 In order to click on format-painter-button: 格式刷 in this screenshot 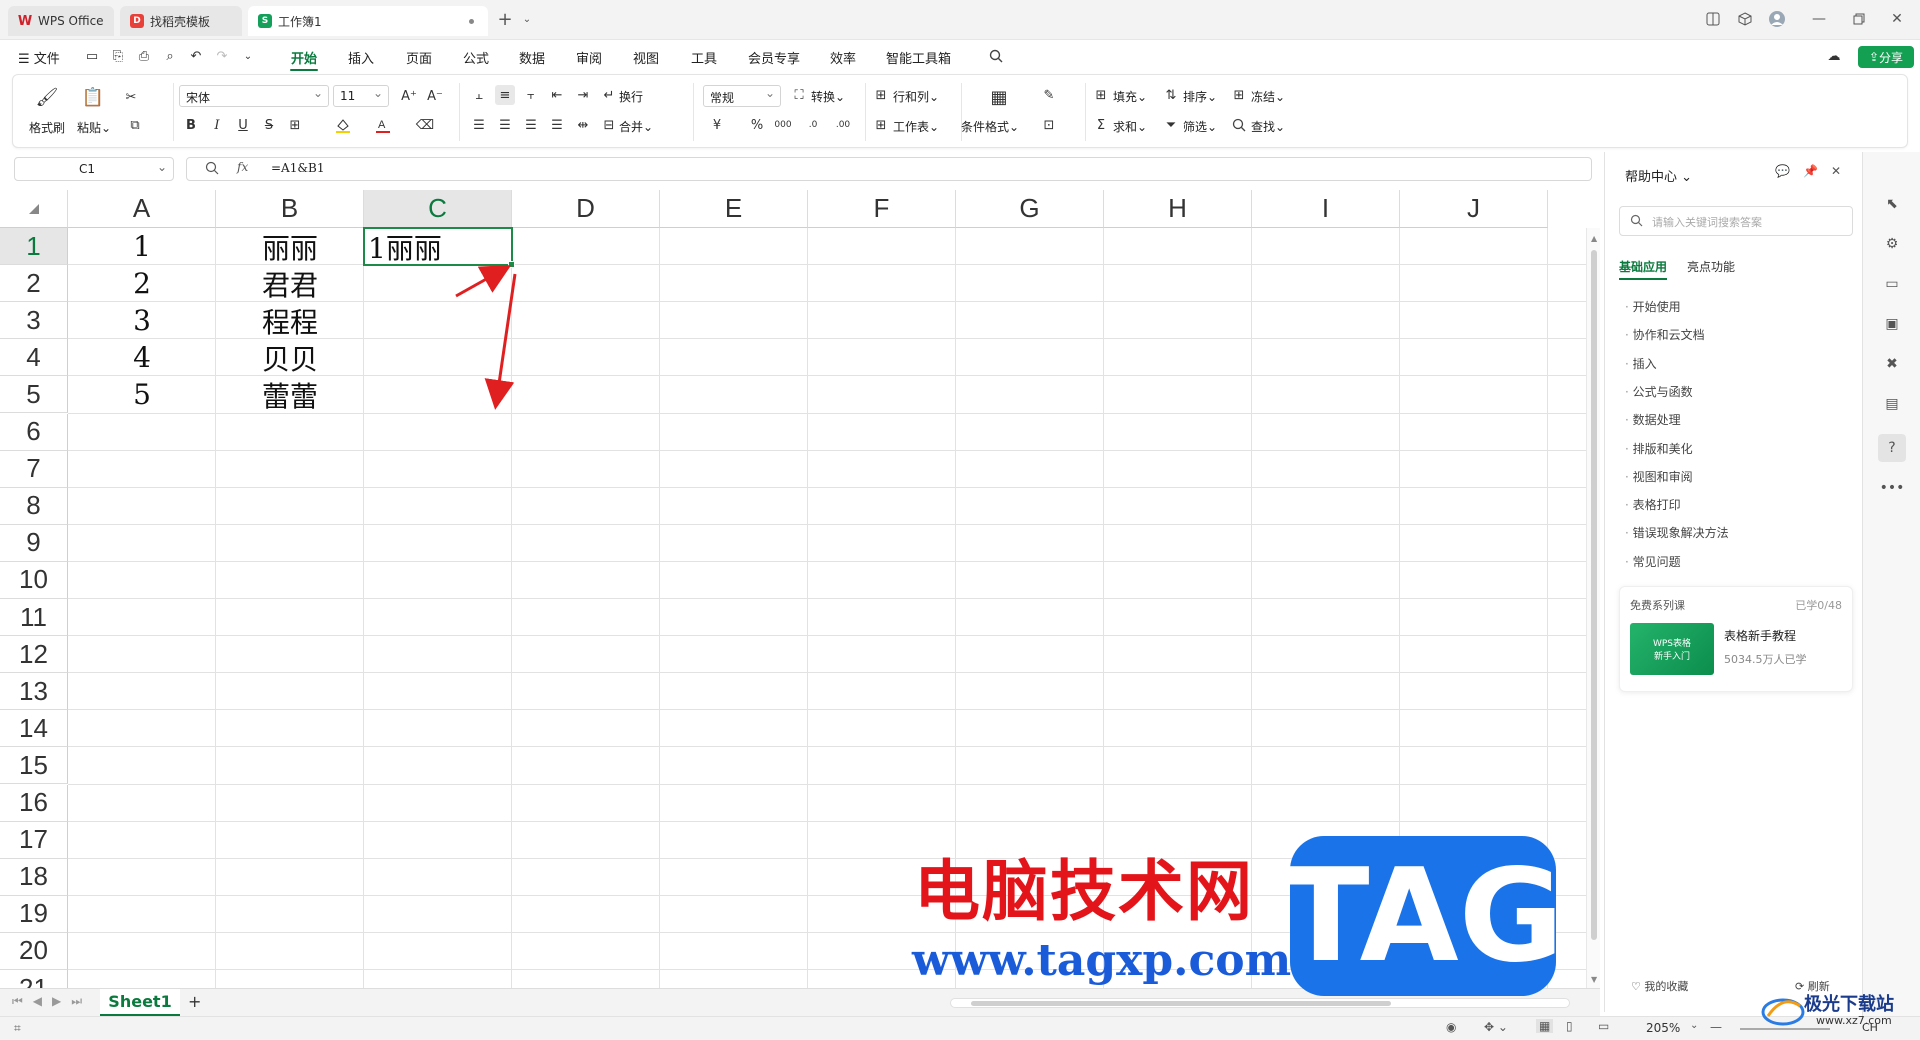, I will do `click(47, 127)`.